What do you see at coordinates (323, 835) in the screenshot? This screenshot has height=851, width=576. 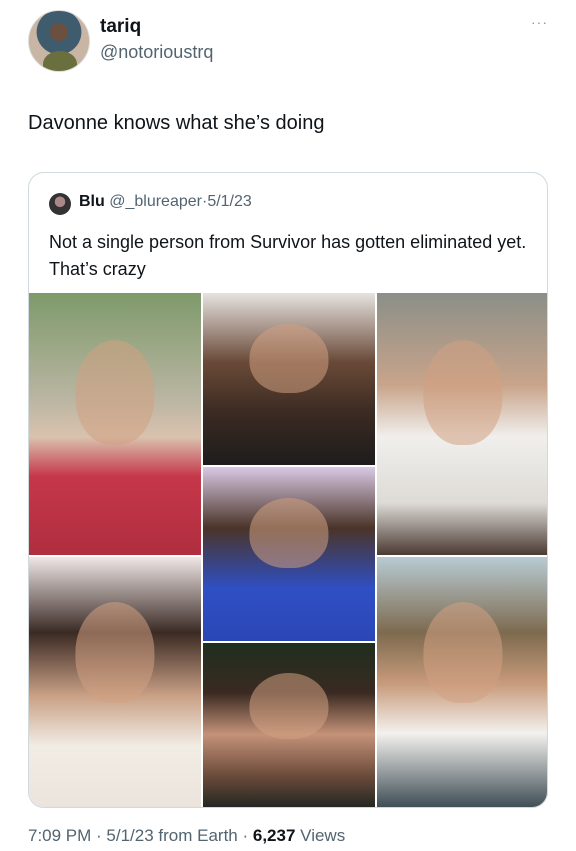 I see `views-label: Views` at bounding box center [323, 835].